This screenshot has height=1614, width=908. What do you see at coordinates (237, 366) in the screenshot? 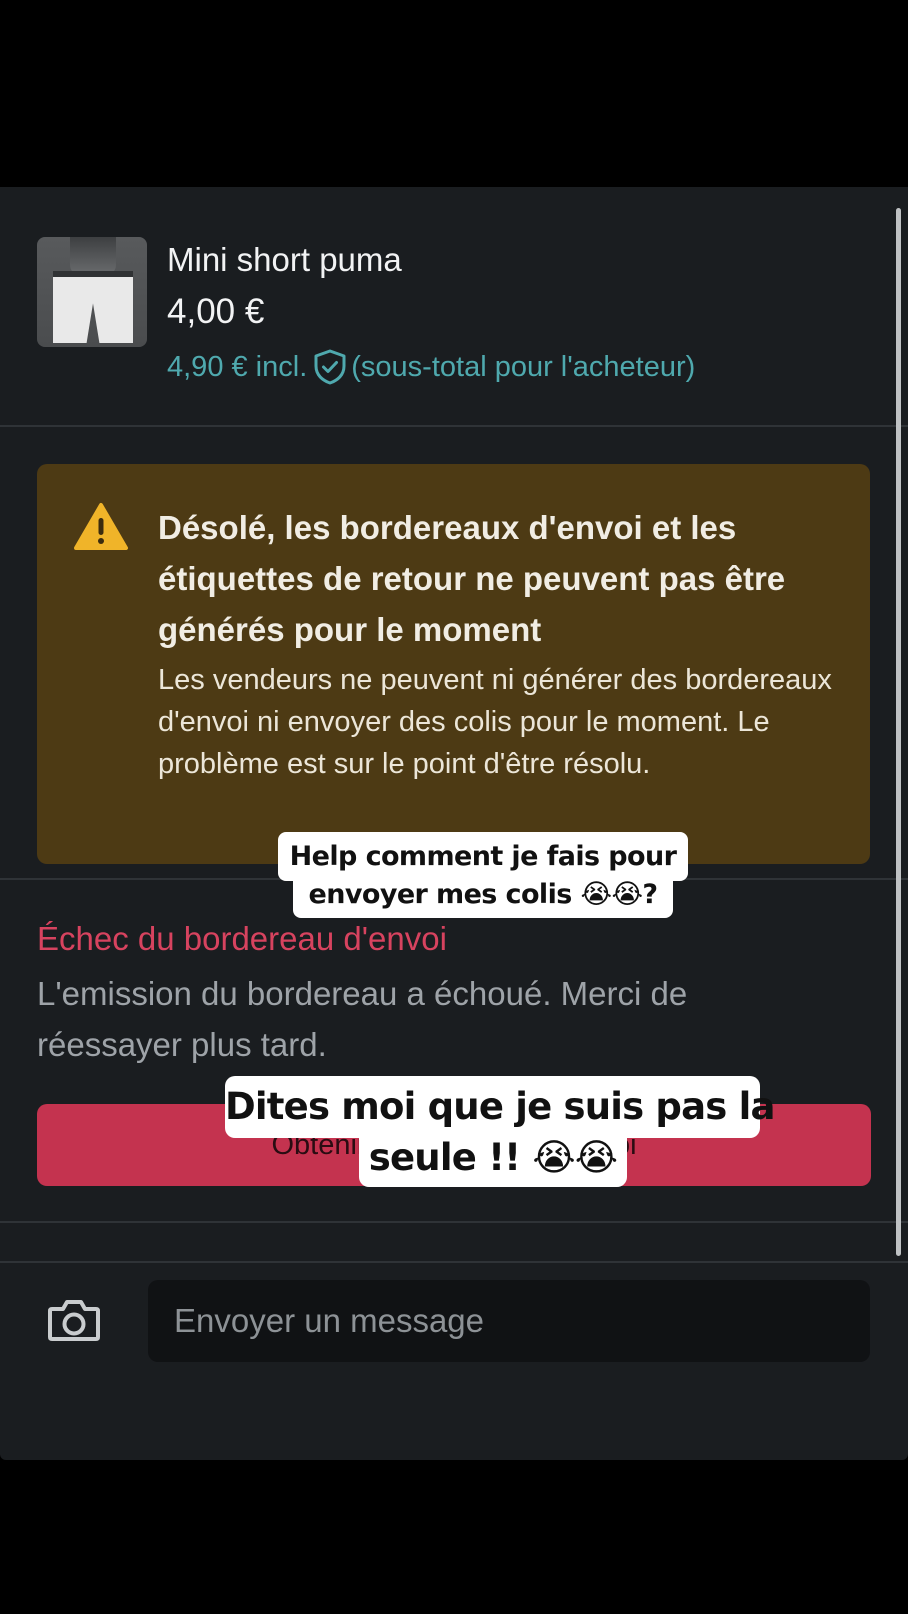
I see `buyer-total-price: 4,90 € incl.` at bounding box center [237, 366].